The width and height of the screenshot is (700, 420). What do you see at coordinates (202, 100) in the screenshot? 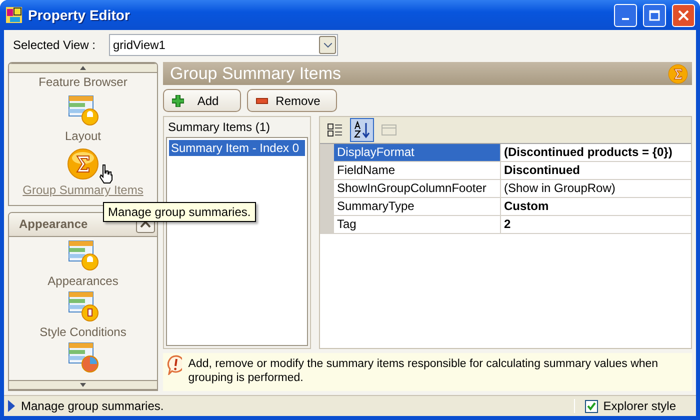
I see `add-button: Add` at bounding box center [202, 100].